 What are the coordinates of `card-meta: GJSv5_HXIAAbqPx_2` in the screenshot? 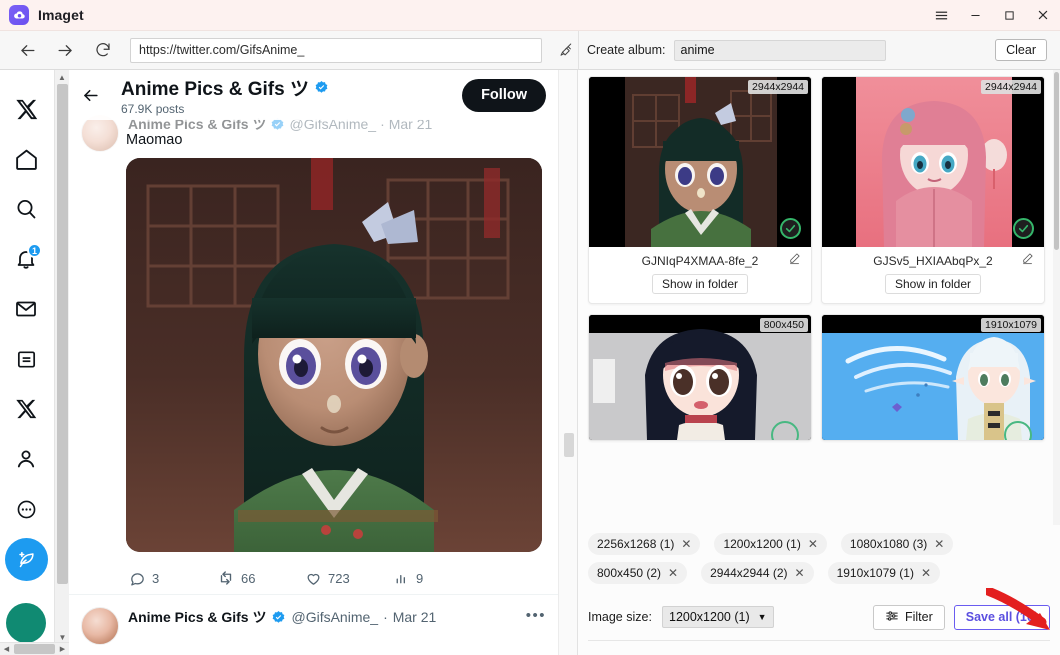 It's located at (933, 258).